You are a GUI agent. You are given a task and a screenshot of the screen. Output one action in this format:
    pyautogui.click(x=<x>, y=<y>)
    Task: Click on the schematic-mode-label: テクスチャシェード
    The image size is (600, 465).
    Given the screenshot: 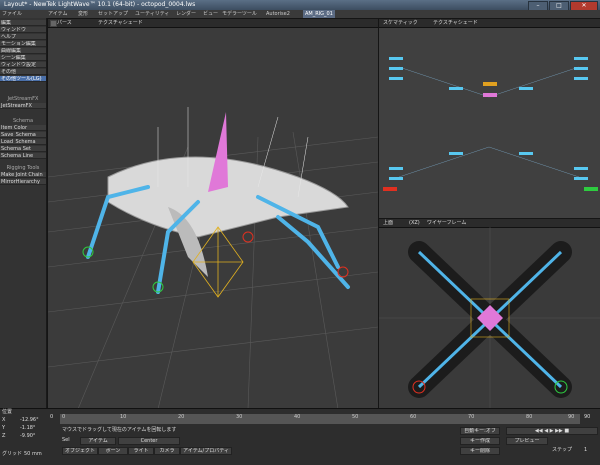 What is the action you would take?
    pyautogui.click(x=455, y=23)
    